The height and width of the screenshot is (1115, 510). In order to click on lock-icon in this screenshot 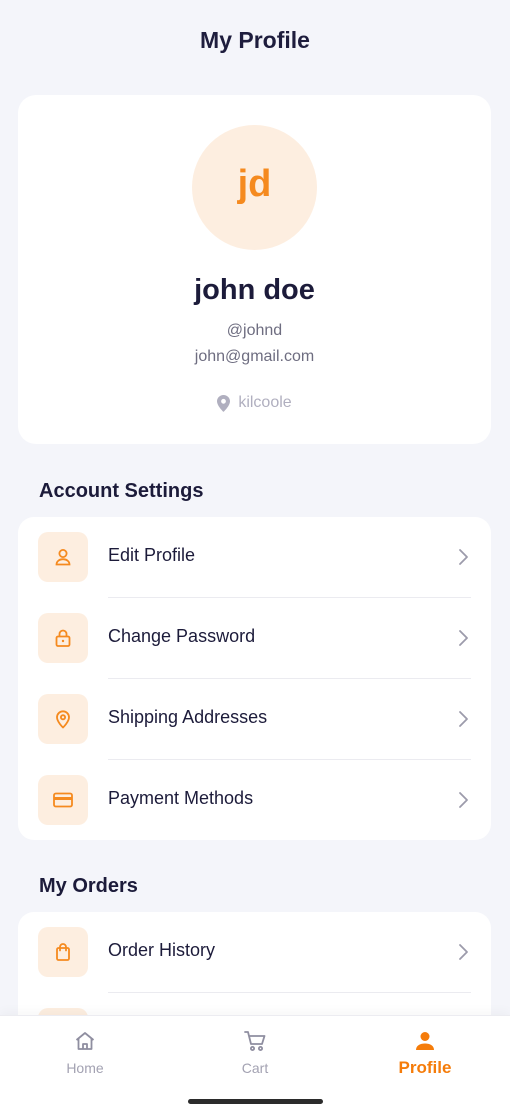, I will do `click(63, 638)`.